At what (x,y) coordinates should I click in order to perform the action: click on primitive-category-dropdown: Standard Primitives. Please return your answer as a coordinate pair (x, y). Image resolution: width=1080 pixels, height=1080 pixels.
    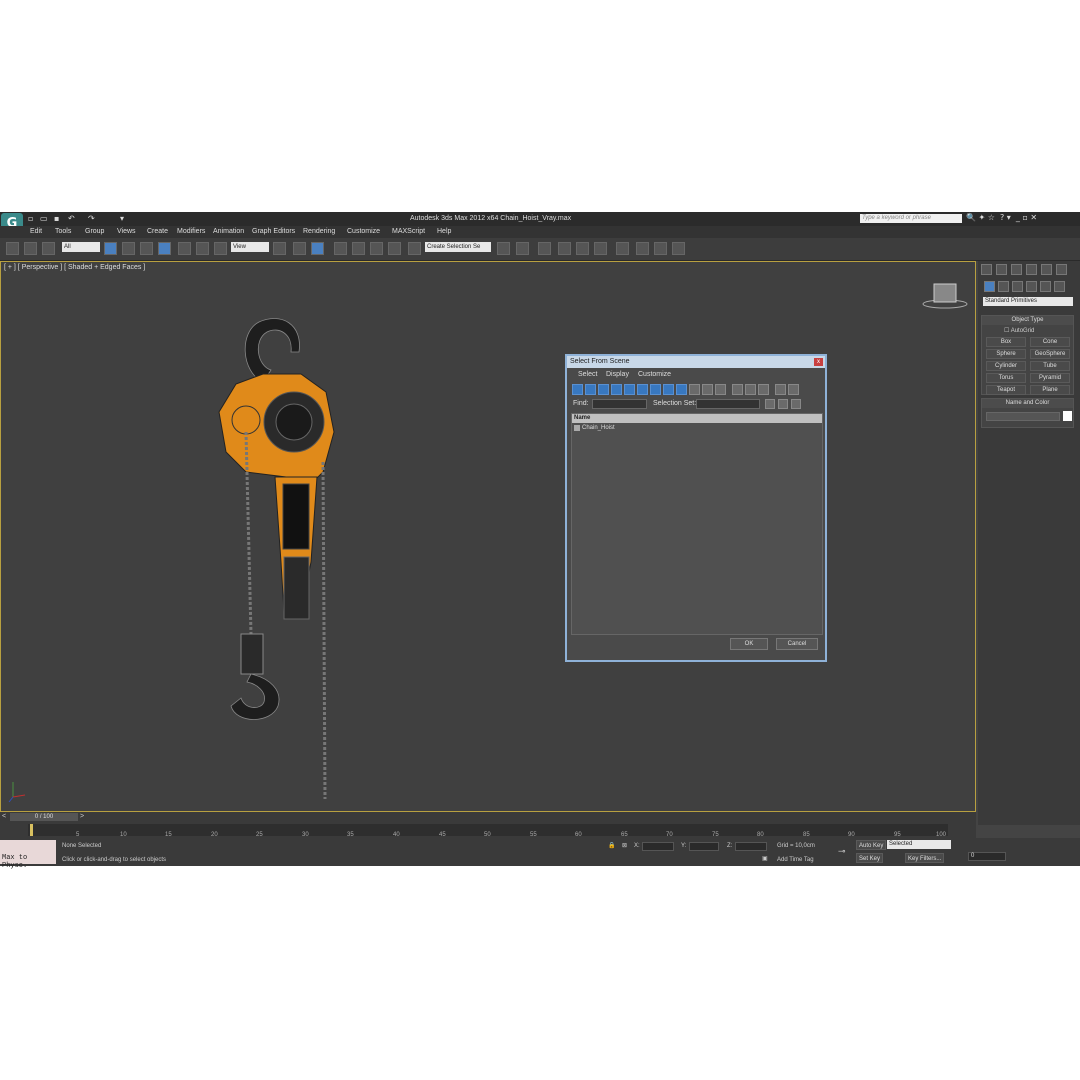
    Looking at the image, I should click on (1028, 301).